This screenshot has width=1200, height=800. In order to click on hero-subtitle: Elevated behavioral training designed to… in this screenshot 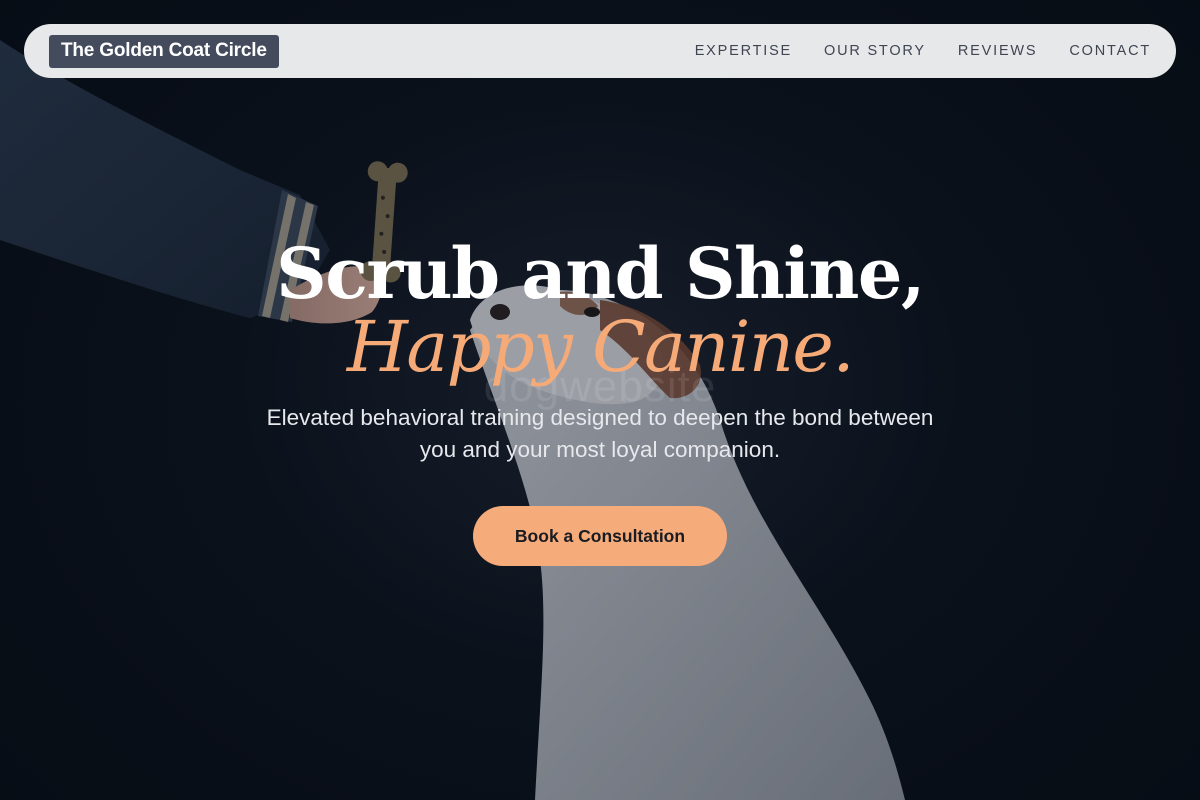, I will do `click(600, 433)`.